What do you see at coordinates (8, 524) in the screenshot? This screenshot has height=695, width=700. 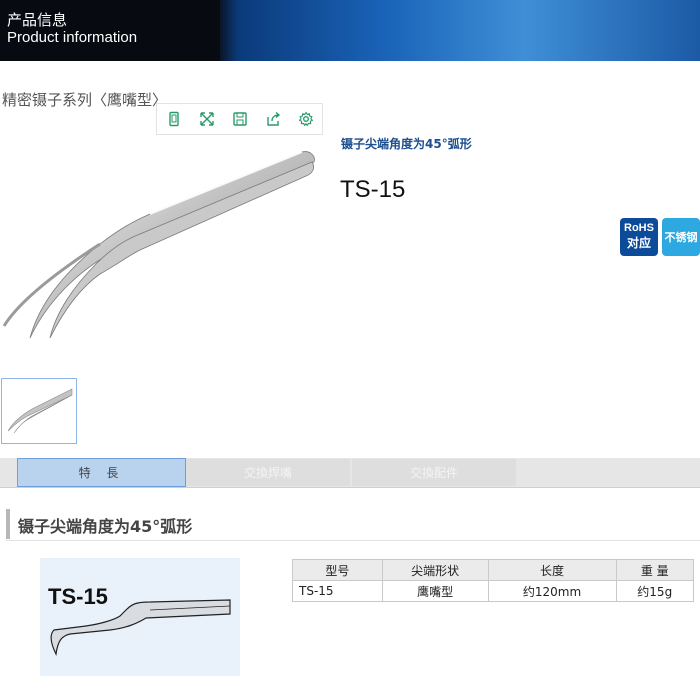 I see `section-accent-bar` at bounding box center [8, 524].